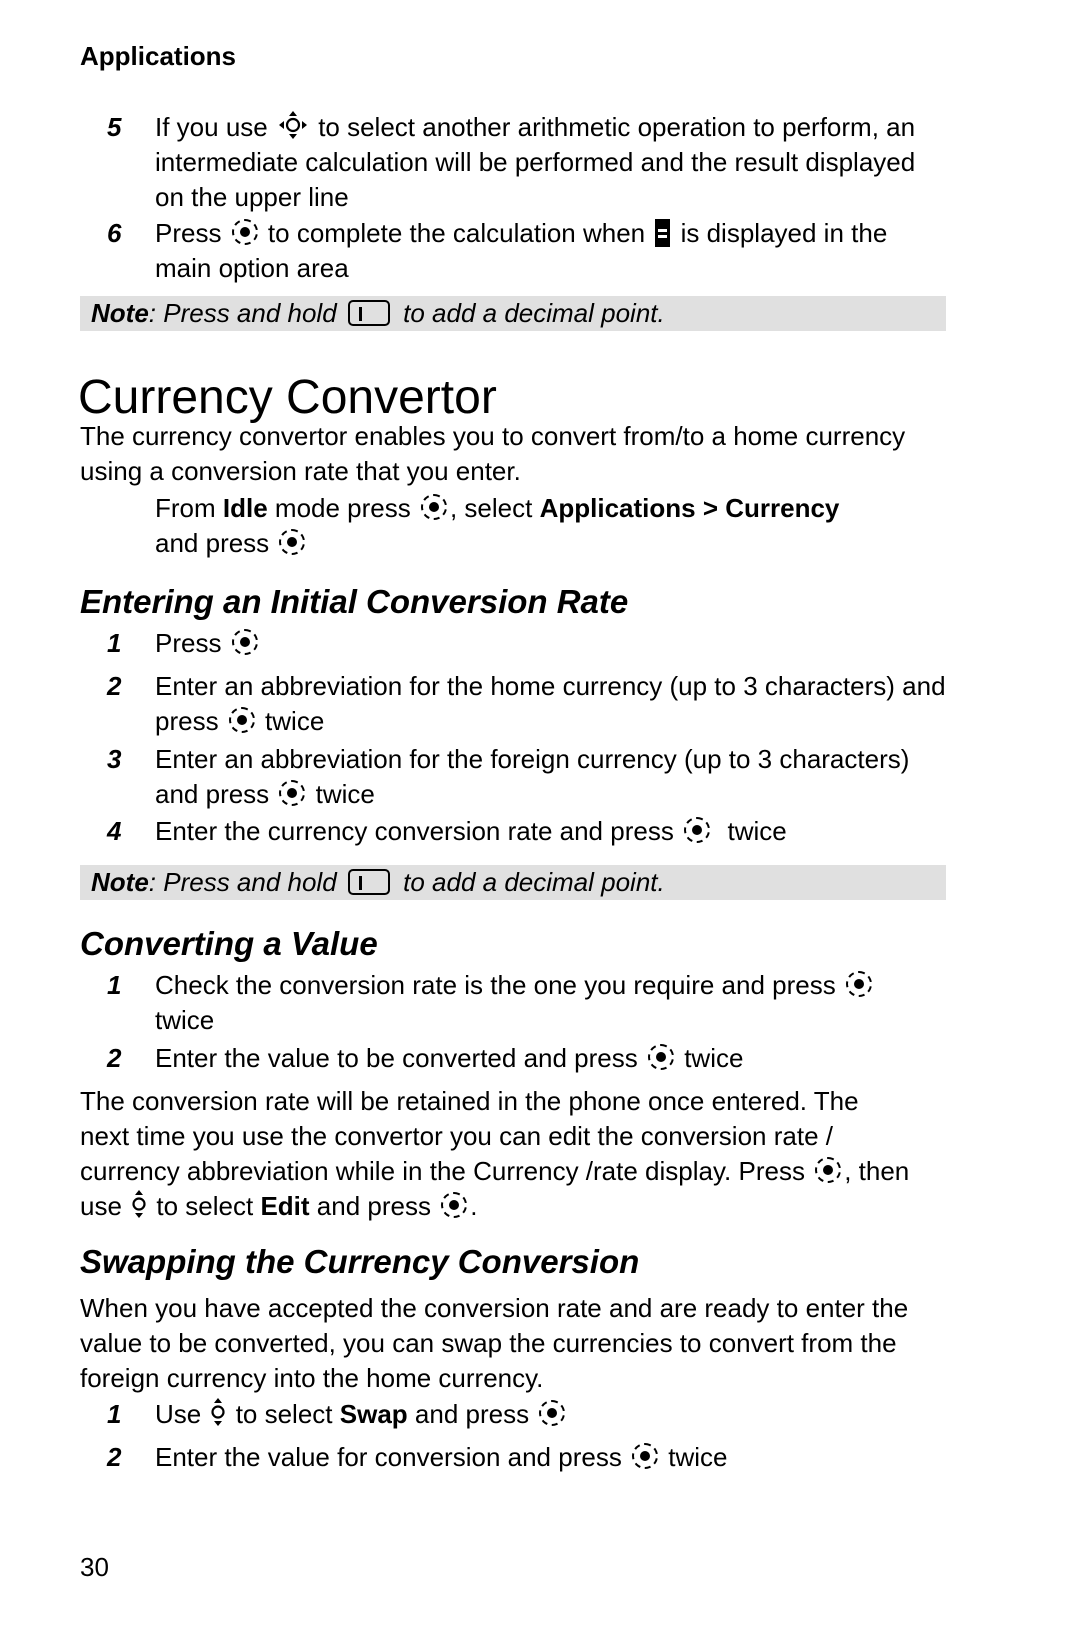 This screenshot has width=1080, height=1632. I want to click on step-text: Use to select Swap and press, so click(552, 1414).